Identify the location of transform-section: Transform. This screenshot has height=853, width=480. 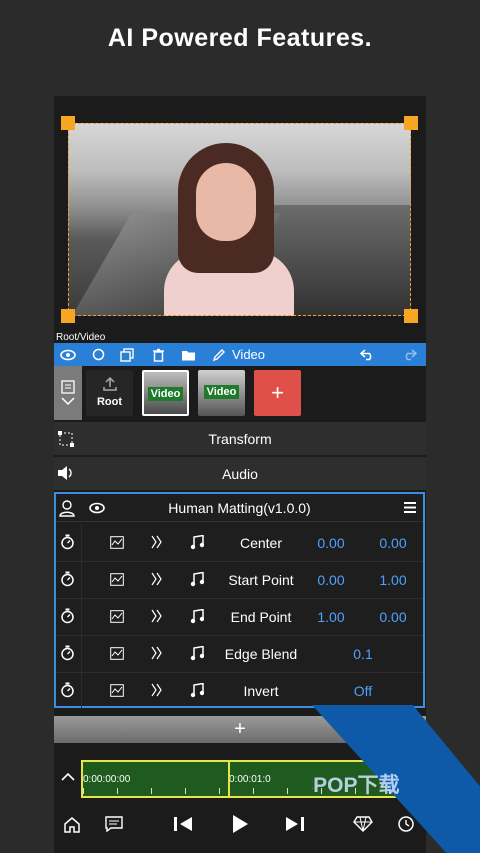
(240, 438).